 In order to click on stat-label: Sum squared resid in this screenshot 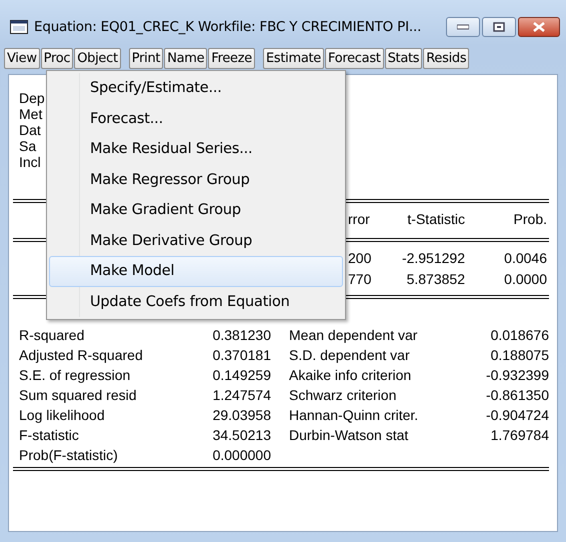, I will do `click(78, 395)`.